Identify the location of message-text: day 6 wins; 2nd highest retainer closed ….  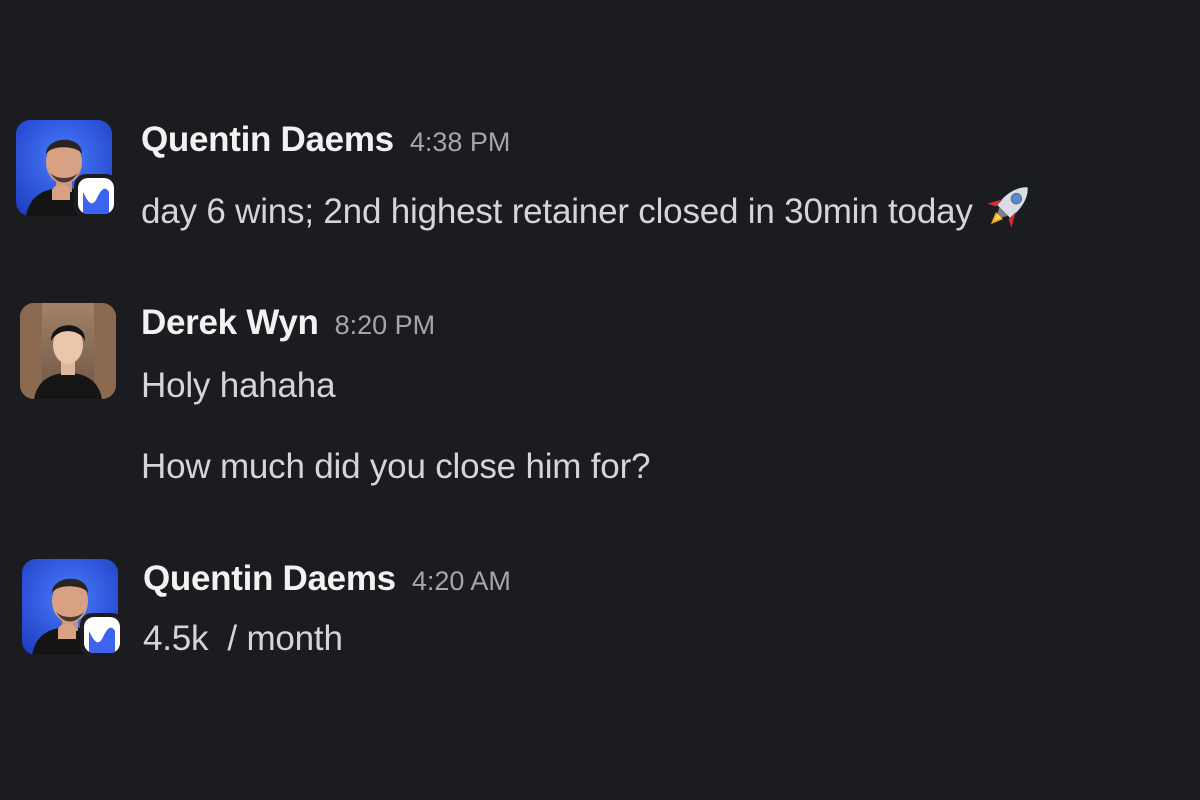
(590, 213).